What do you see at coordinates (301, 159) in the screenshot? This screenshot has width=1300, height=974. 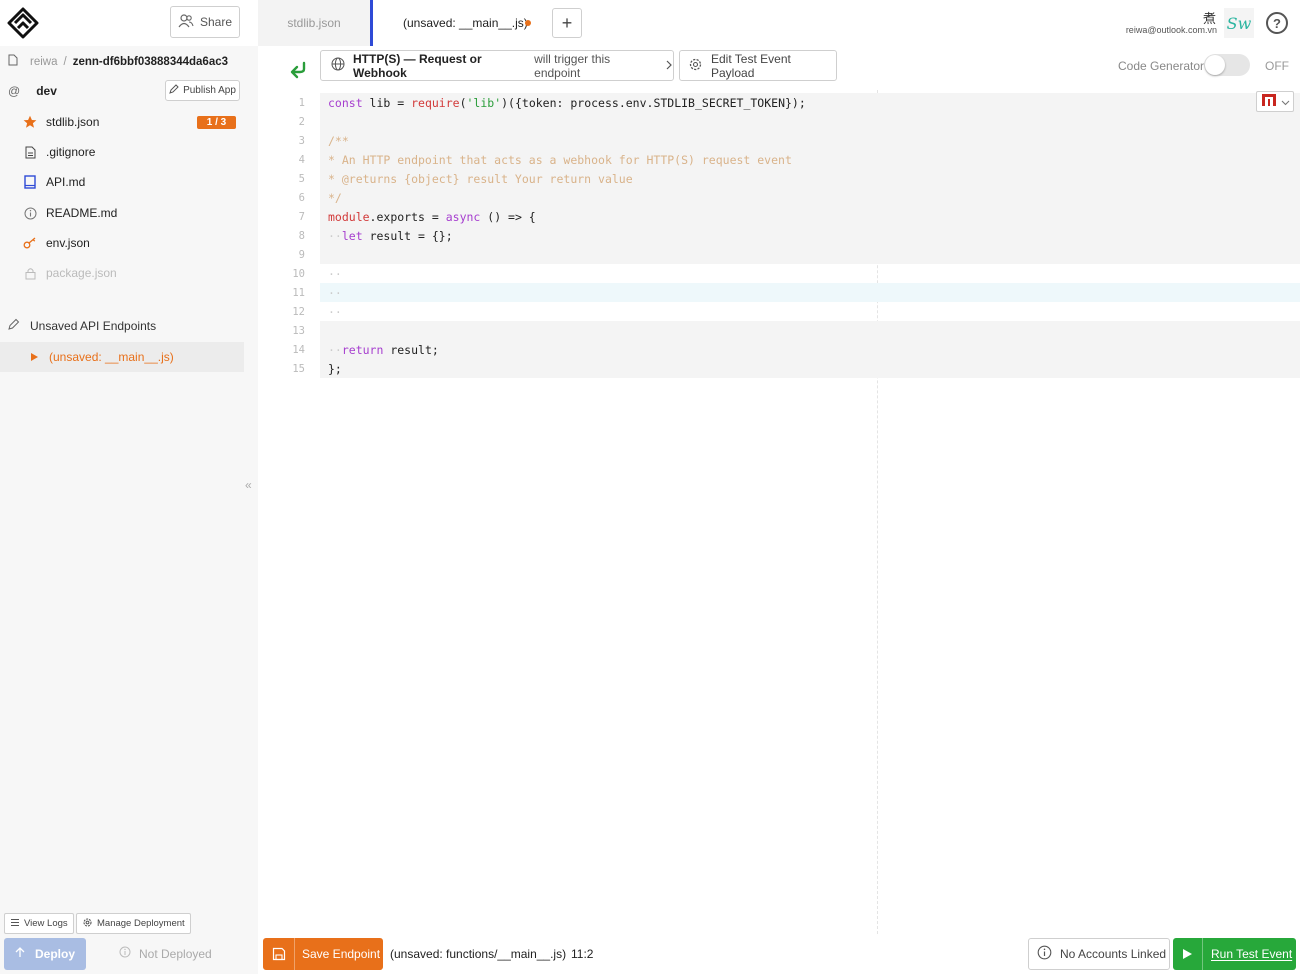 I see `line-number: 4` at bounding box center [301, 159].